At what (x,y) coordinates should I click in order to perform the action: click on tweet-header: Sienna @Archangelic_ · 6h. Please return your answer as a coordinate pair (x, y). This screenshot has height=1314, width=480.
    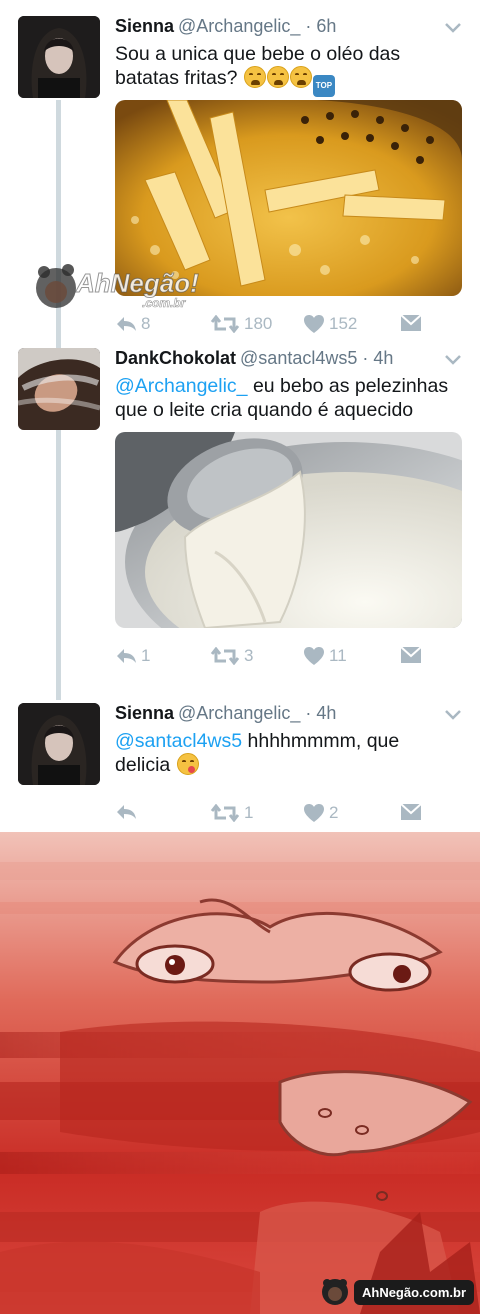
    Looking at the image, I should click on (225, 26).